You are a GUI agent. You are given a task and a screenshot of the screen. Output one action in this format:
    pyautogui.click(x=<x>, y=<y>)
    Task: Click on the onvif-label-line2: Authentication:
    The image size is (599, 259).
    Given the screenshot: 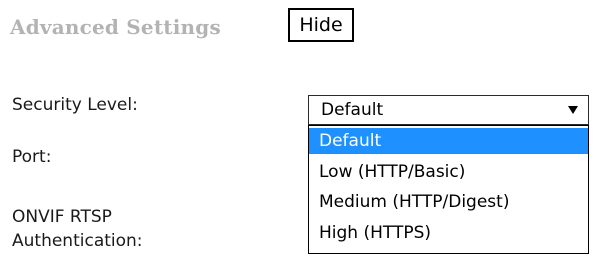 What is the action you would take?
    pyautogui.click(x=77, y=241)
    